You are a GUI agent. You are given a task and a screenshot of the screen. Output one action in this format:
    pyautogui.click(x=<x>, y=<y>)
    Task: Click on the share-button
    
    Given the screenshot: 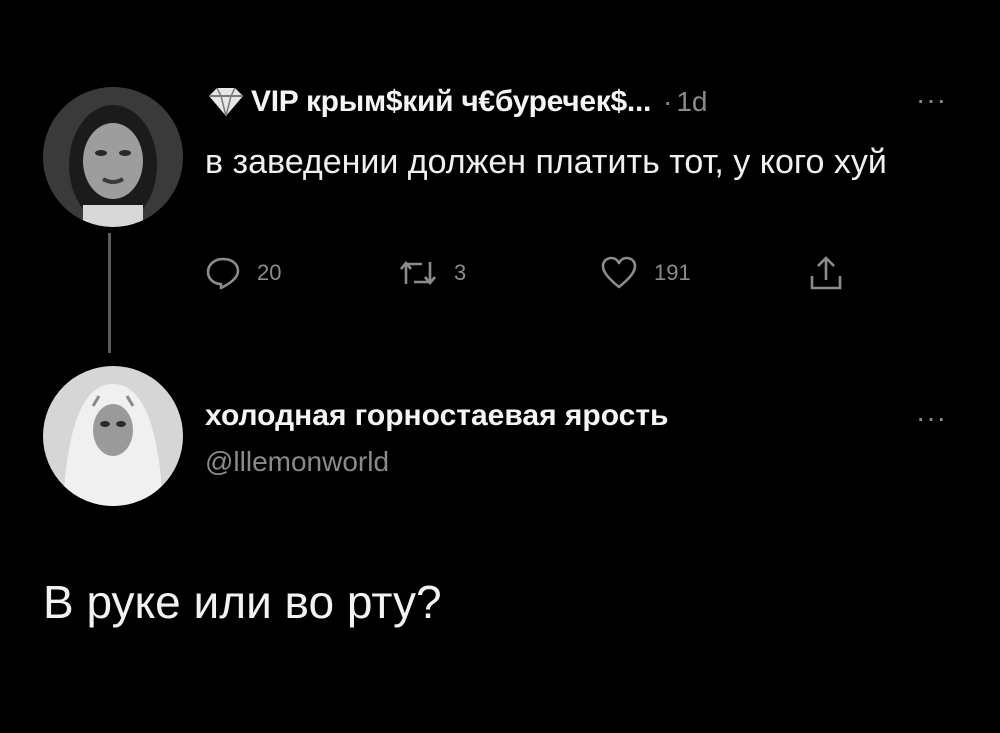 What is the action you would take?
    pyautogui.click(x=826, y=273)
    